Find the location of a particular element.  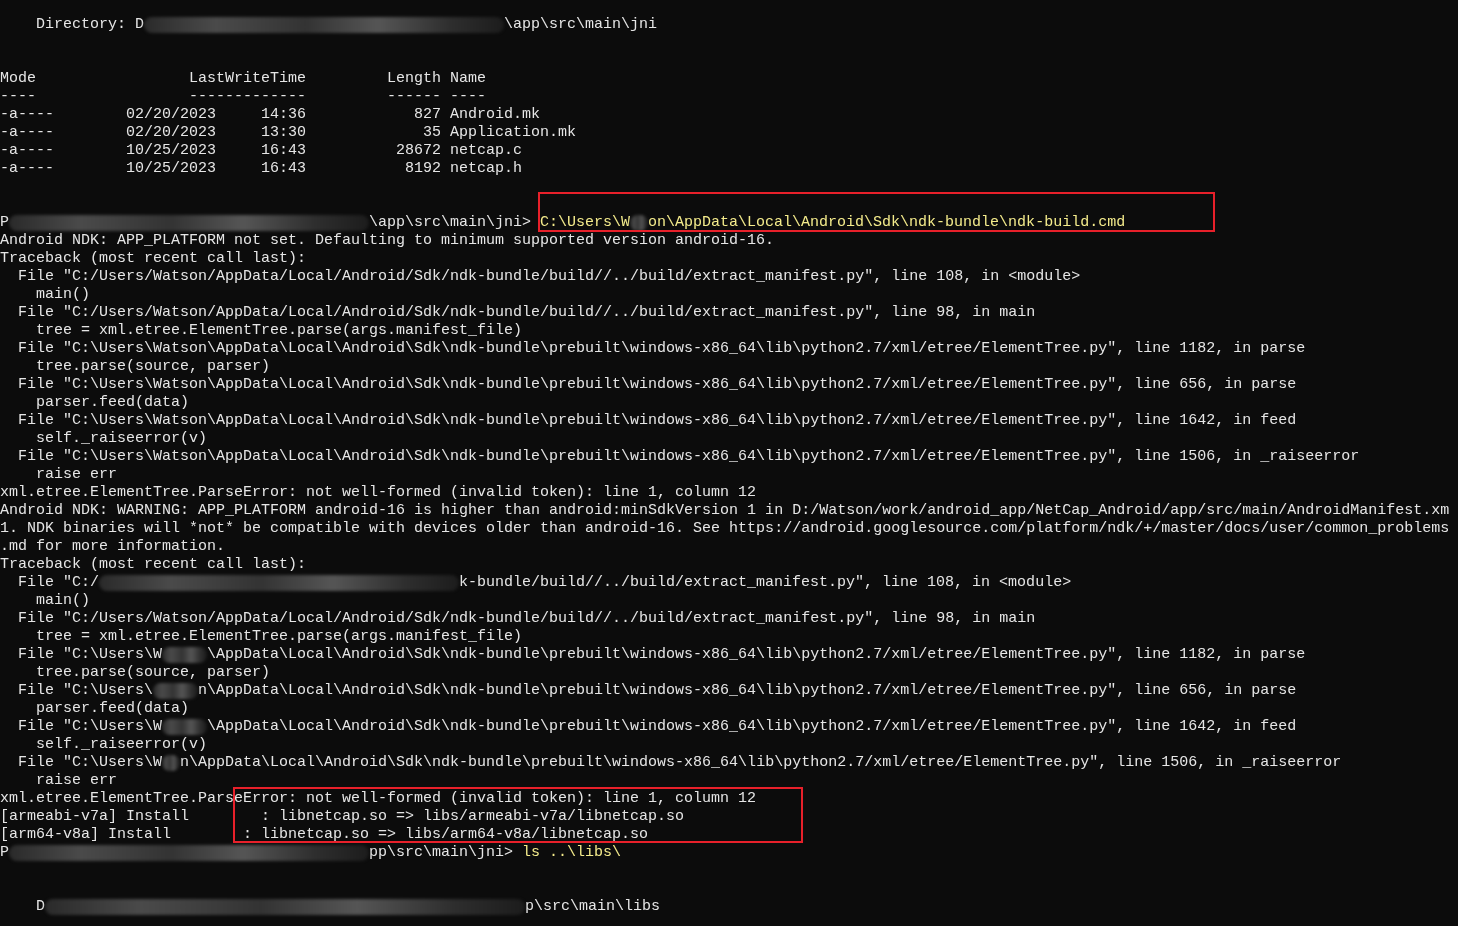

output-text: xml.etree.ElementTree.ParseError: not well-formed (invalid token): line 1, column 12 is located at coordinates (378, 493).